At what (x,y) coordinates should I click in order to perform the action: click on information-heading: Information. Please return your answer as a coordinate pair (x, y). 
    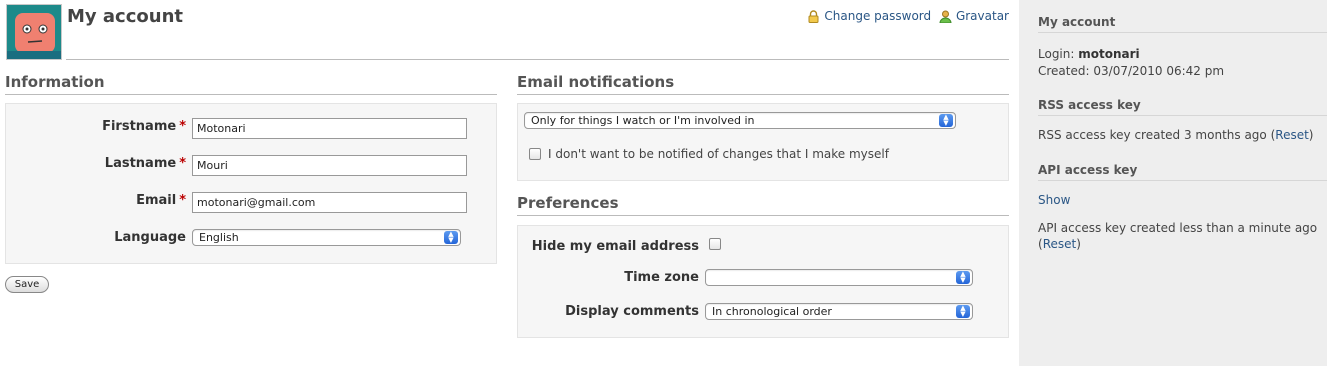
    Looking at the image, I should click on (251, 84).